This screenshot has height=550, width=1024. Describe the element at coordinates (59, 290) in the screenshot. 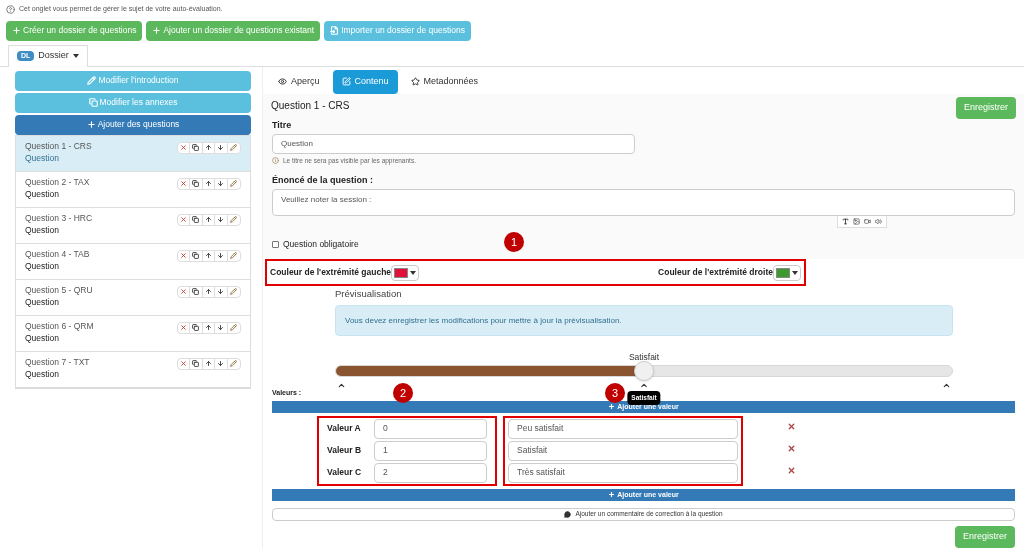

I see `question-title: Question 5 - QRU` at that location.